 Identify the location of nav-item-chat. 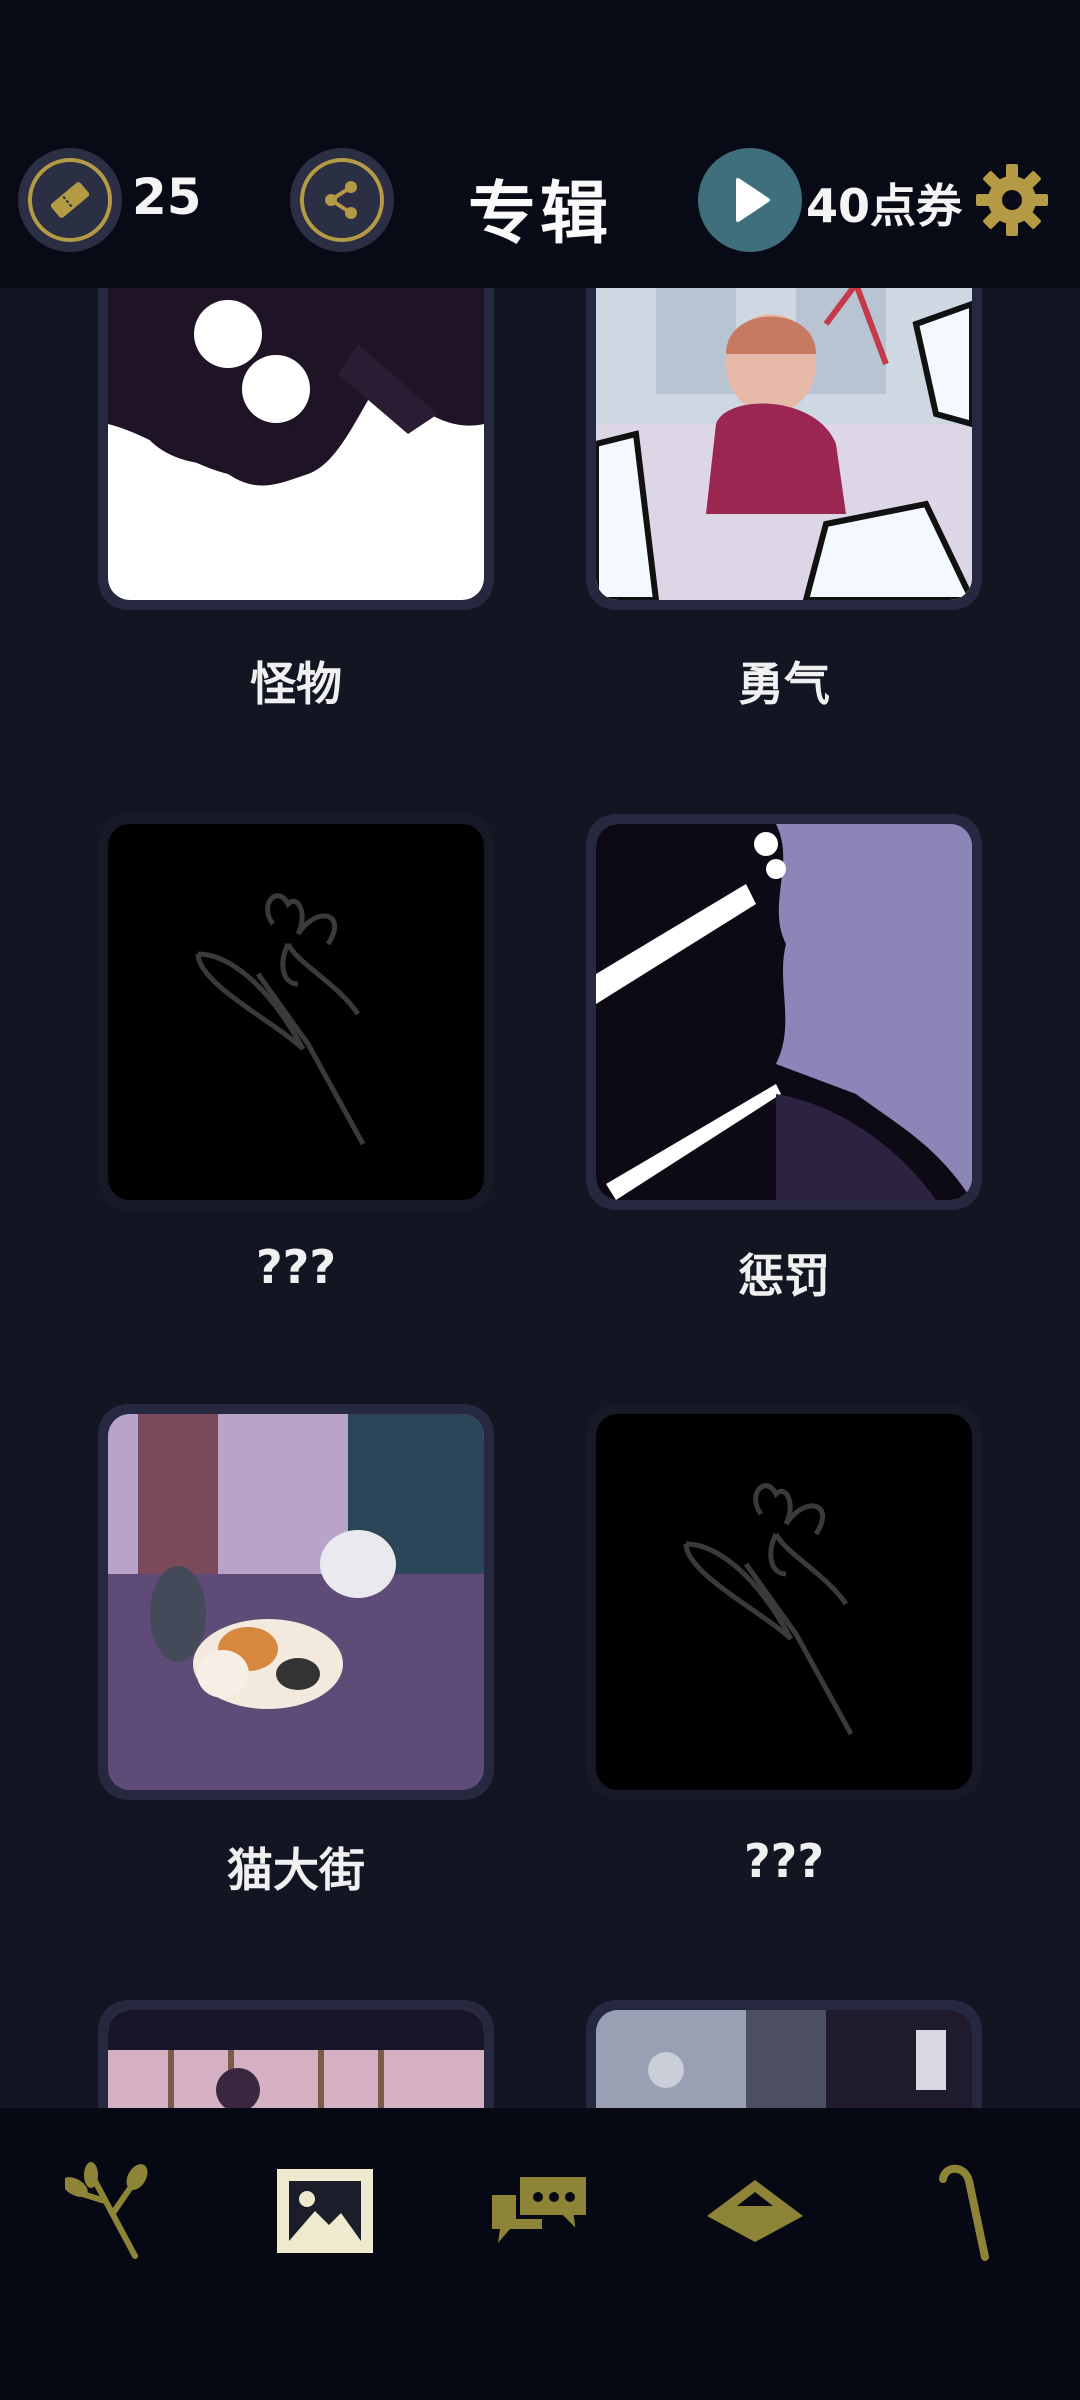
(540, 2211).